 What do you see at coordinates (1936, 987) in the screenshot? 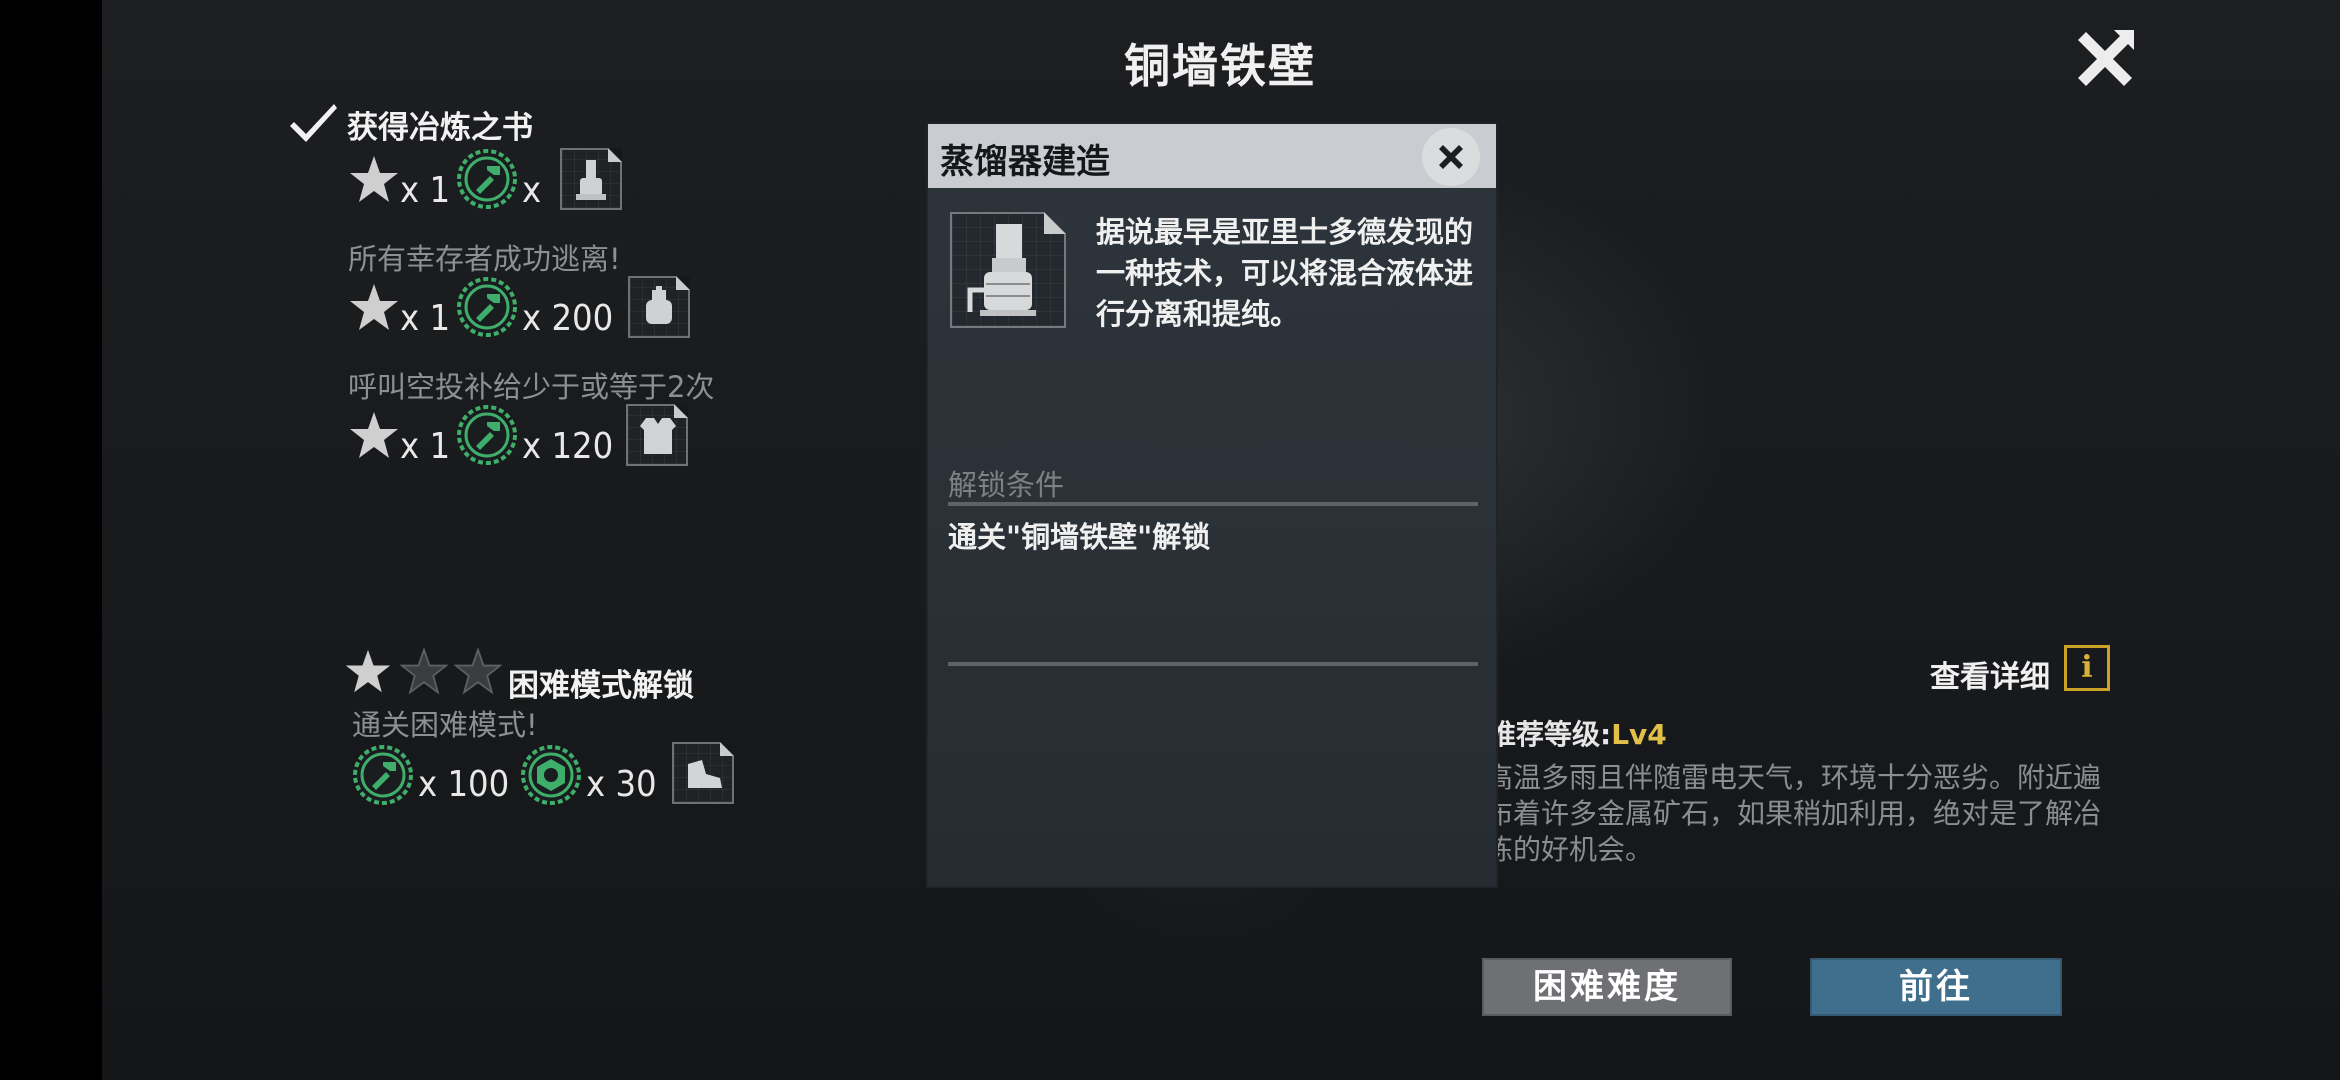
I see `go-button: 前往` at bounding box center [1936, 987].